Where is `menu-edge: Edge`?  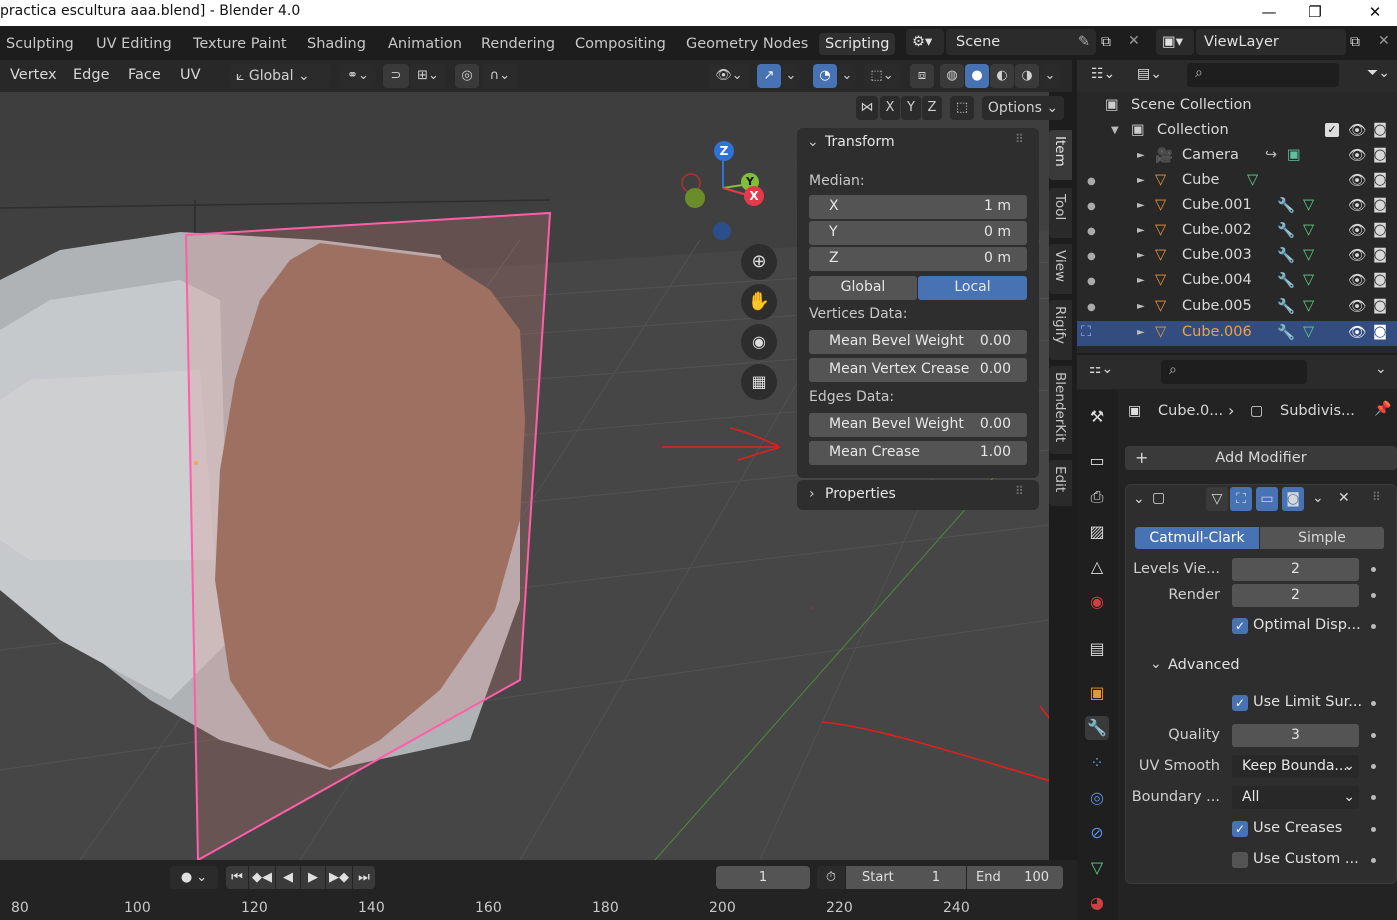 menu-edge: Edge is located at coordinates (91, 75).